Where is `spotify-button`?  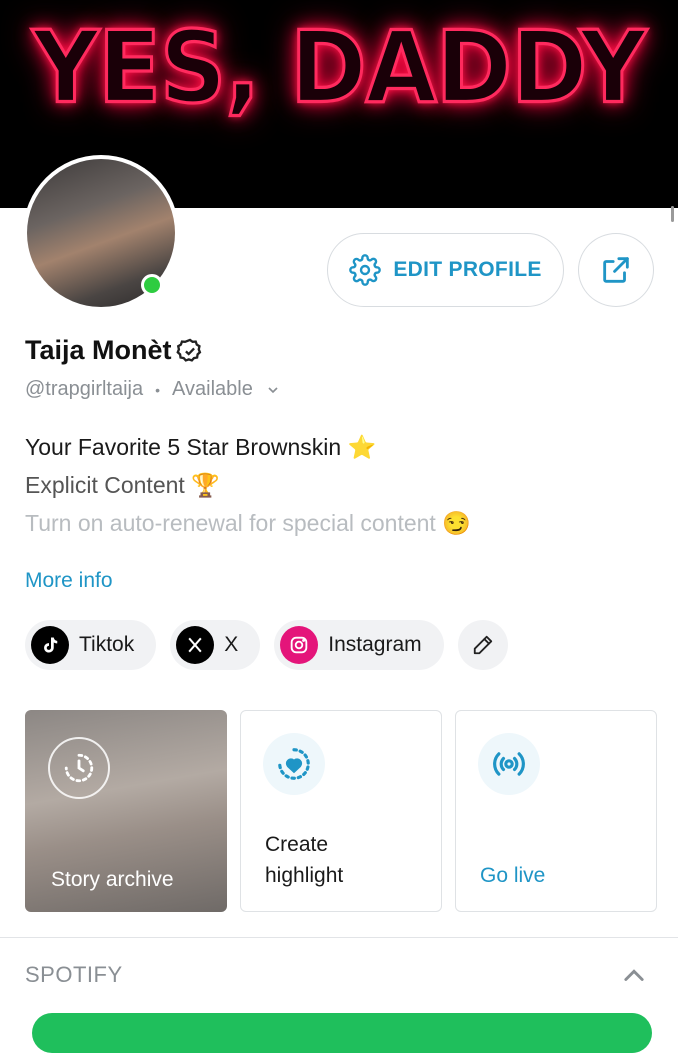 spotify-button is located at coordinates (342, 1033).